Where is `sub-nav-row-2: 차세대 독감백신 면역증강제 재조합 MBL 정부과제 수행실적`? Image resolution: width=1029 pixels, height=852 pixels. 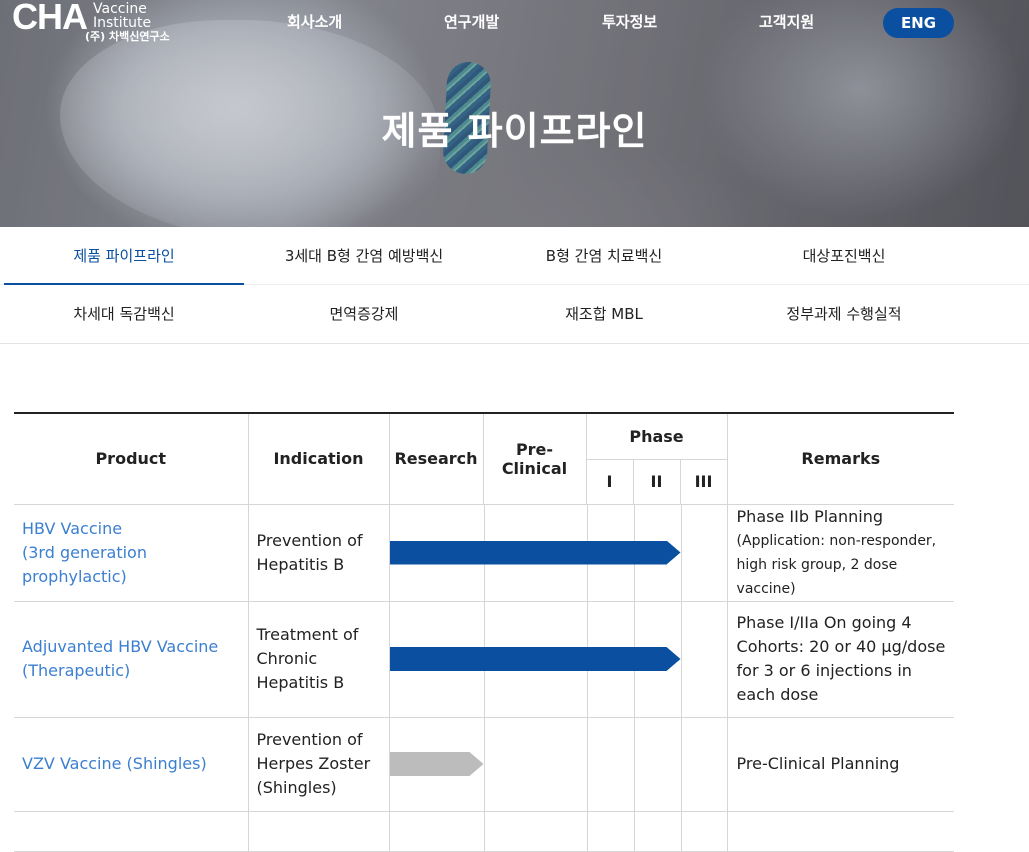 sub-nav-row-2: 차세대 독감백신 면역증강제 재조합 MBL 정부과제 수행실적 is located at coordinates (514, 314).